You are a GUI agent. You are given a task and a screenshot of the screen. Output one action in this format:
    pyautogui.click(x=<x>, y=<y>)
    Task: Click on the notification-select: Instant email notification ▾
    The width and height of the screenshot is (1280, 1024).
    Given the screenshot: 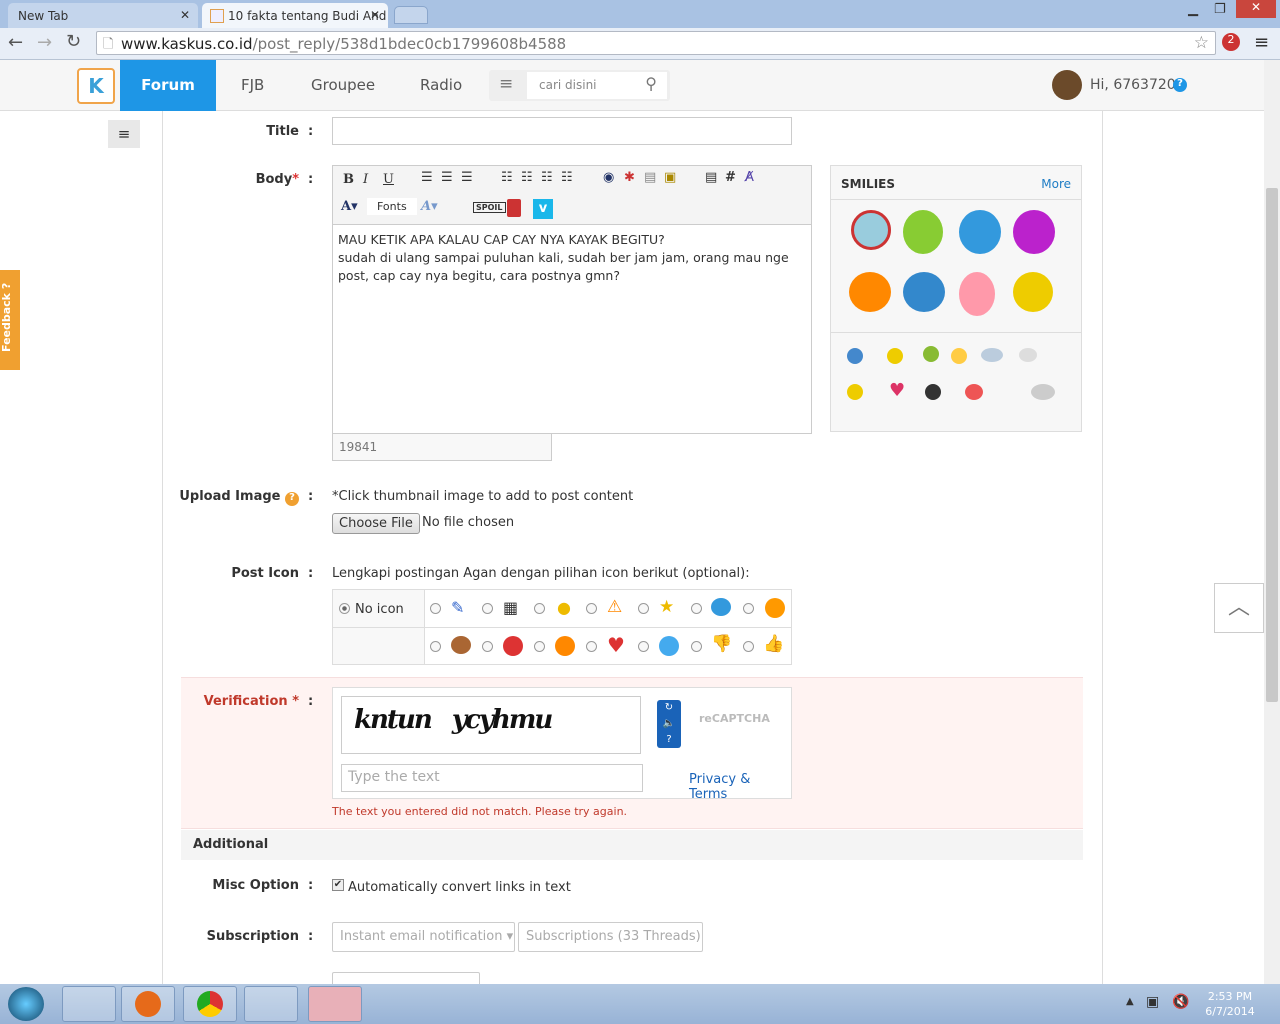 What is the action you would take?
    pyautogui.click(x=423, y=937)
    